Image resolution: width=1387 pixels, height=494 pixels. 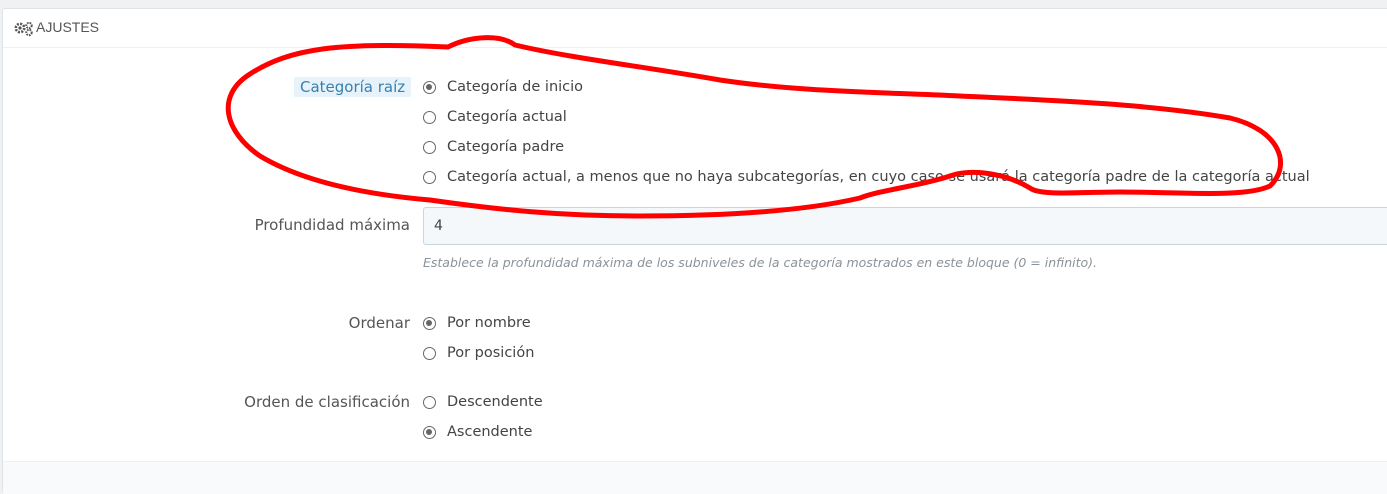 I want to click on panel-footer, so click(x=695, y=477).